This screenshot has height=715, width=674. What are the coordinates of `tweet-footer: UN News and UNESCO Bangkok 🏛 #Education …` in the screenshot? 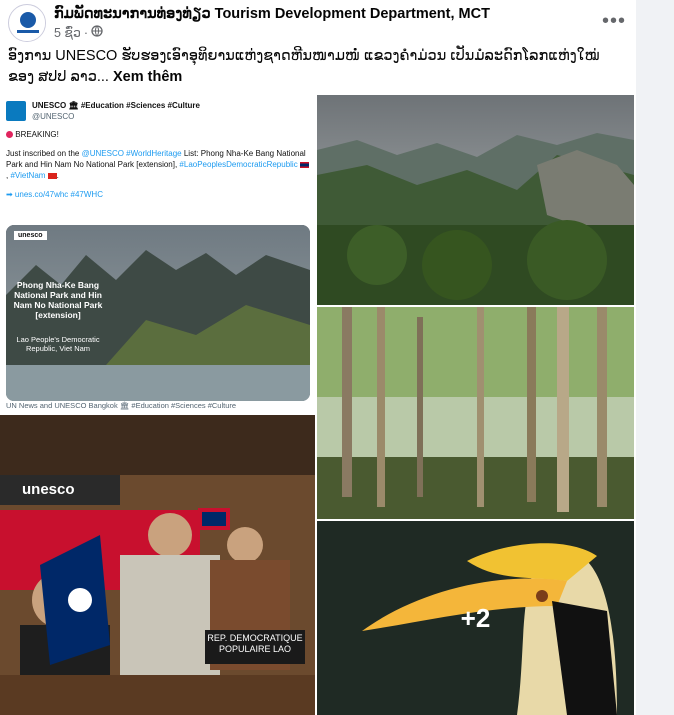 It's located at (121, 405).